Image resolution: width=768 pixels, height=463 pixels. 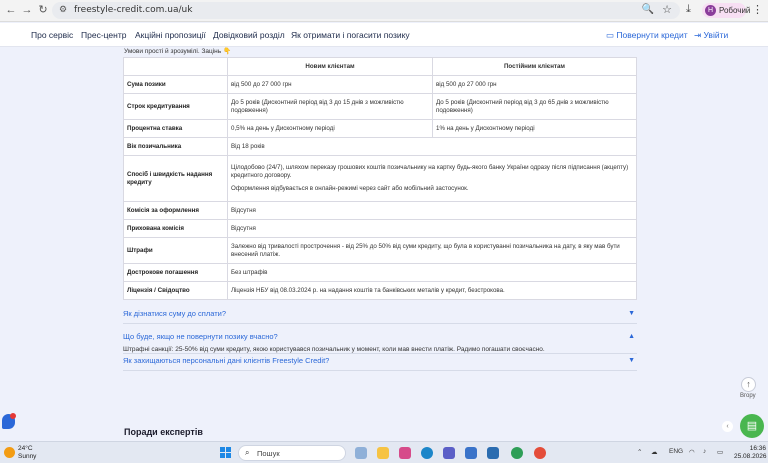 I want to click on wifi-icon: ◠, so click(x=692, y=452).